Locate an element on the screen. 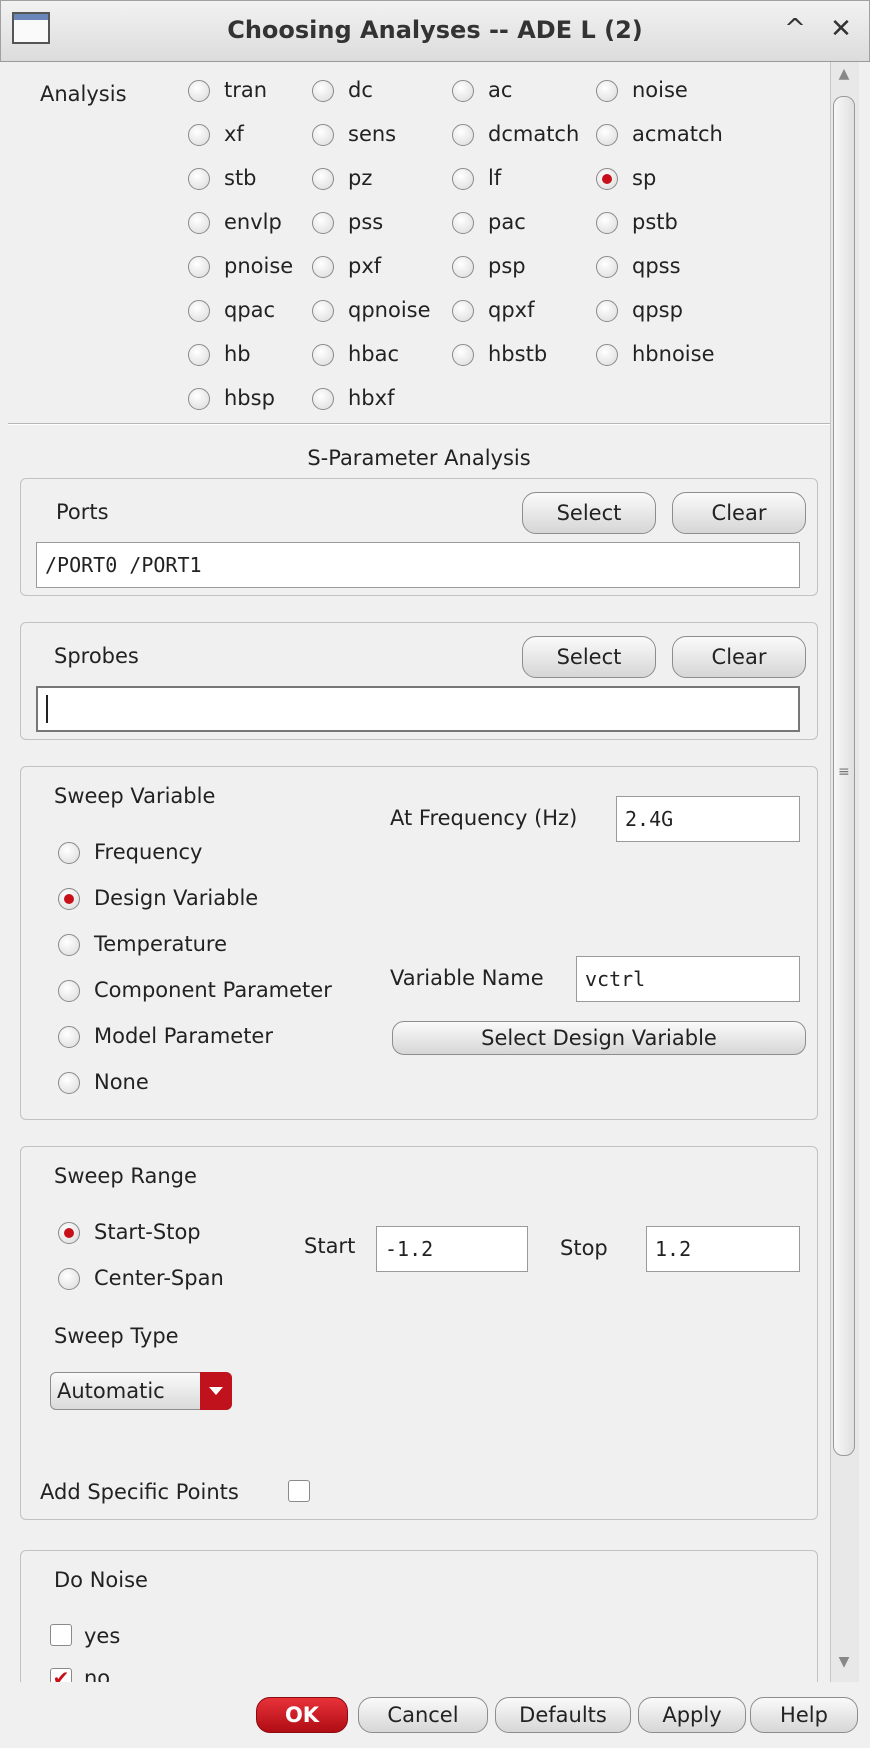  sweep-variable-option-label: Frequency is located at coordinates (148, 852).